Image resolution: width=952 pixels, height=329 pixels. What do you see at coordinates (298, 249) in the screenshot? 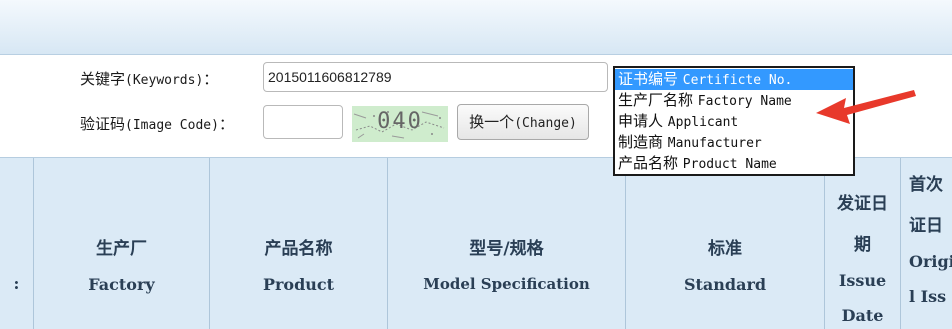
I see `column-product-zh: 产品名称` at bounding box center [298, 249].